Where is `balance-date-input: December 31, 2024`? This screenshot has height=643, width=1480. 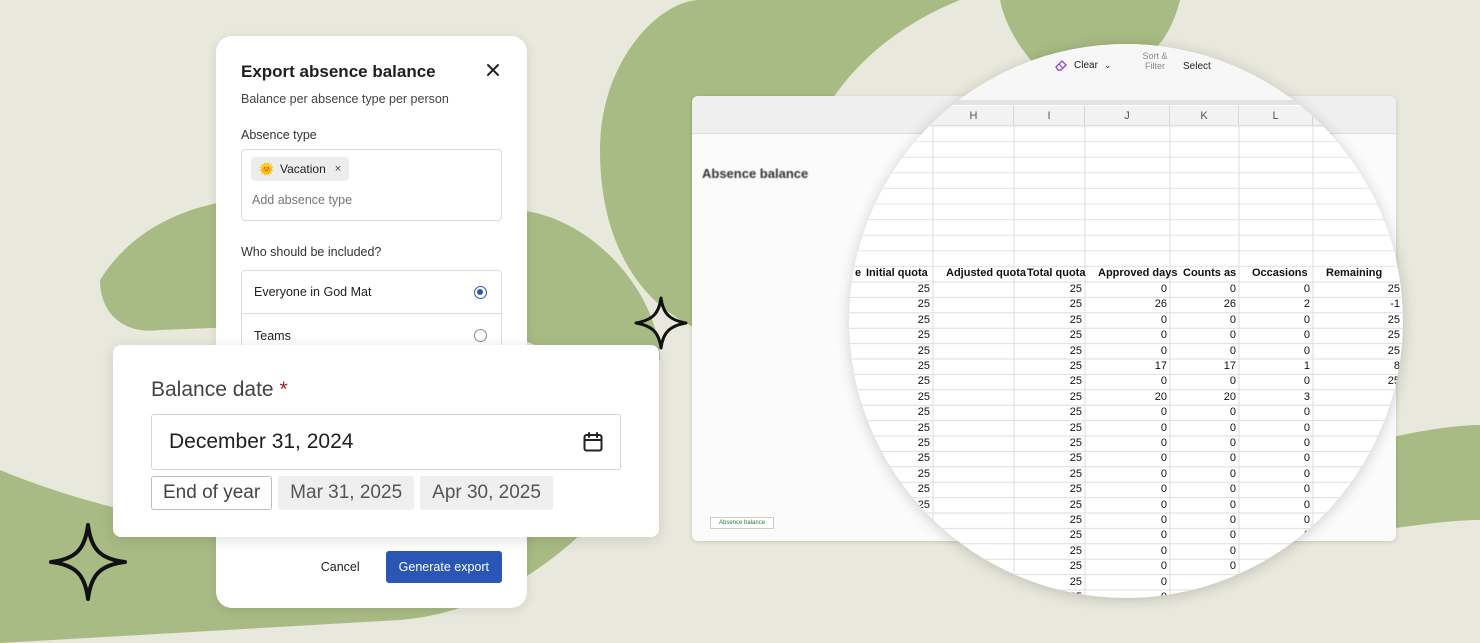
balance-date-input: December 31, 2024 is located at coordinates (386, 442).